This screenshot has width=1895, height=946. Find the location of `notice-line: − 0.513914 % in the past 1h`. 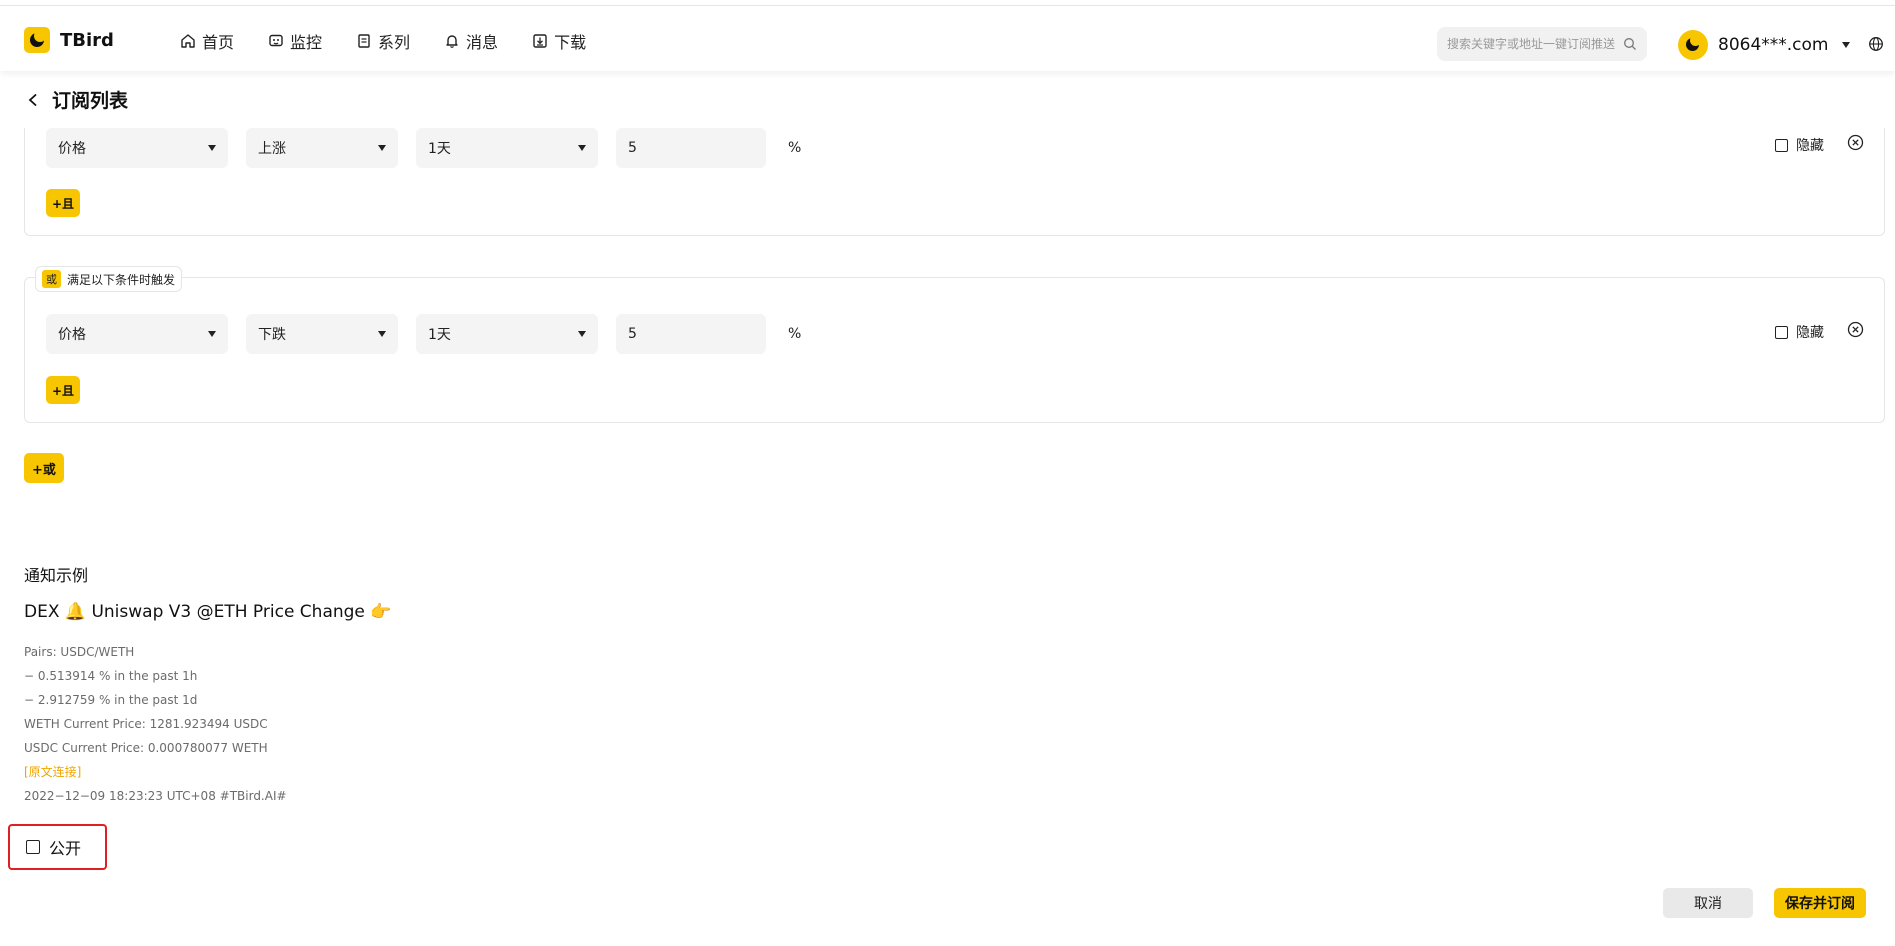

notice-line: − 0.513914 % in the past 1h is located at coordinates (111, 676).